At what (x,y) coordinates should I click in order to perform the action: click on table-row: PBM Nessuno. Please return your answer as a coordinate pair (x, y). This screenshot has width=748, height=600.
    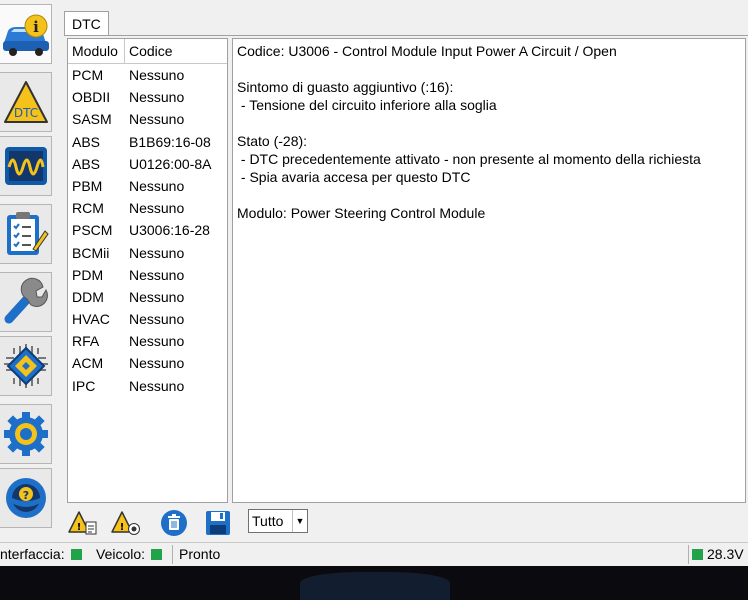
    Looking at the image, I should click on (147, 186).